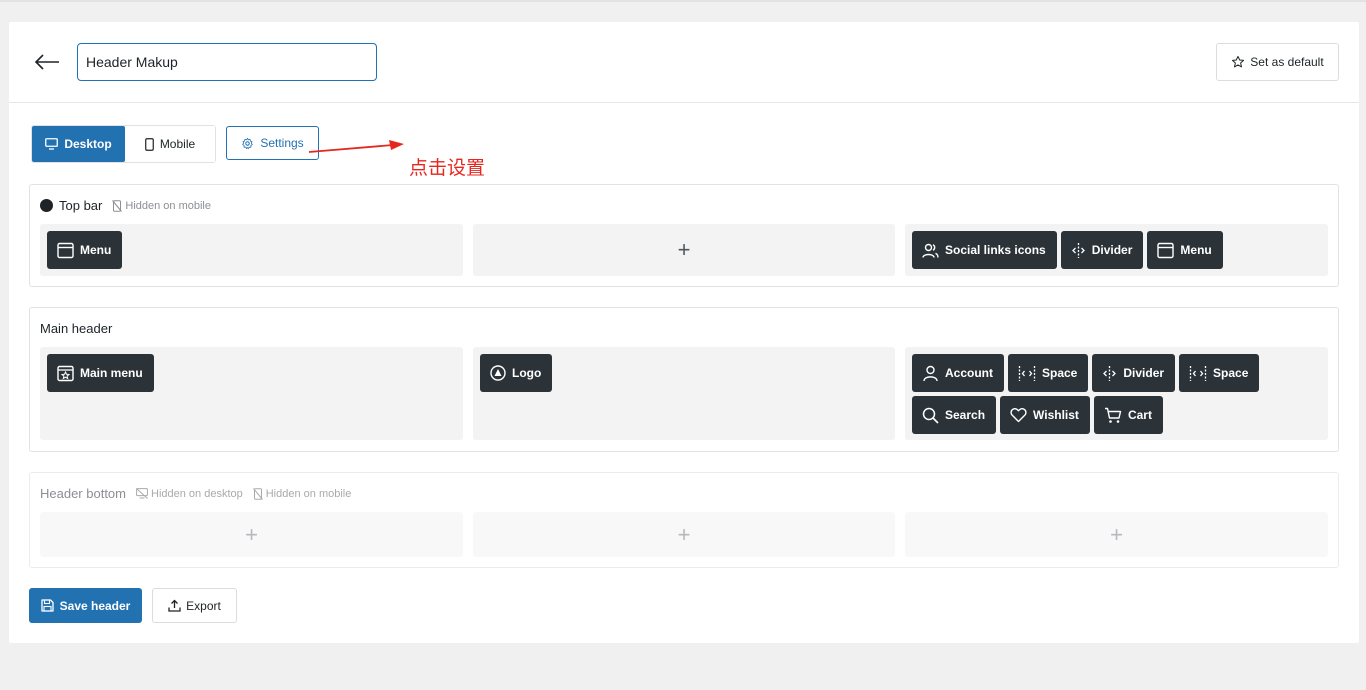  What do you see at coordinates (969, 373) in the screenshot?
I see `chip-label: Account` at bounding box center [969, 373].